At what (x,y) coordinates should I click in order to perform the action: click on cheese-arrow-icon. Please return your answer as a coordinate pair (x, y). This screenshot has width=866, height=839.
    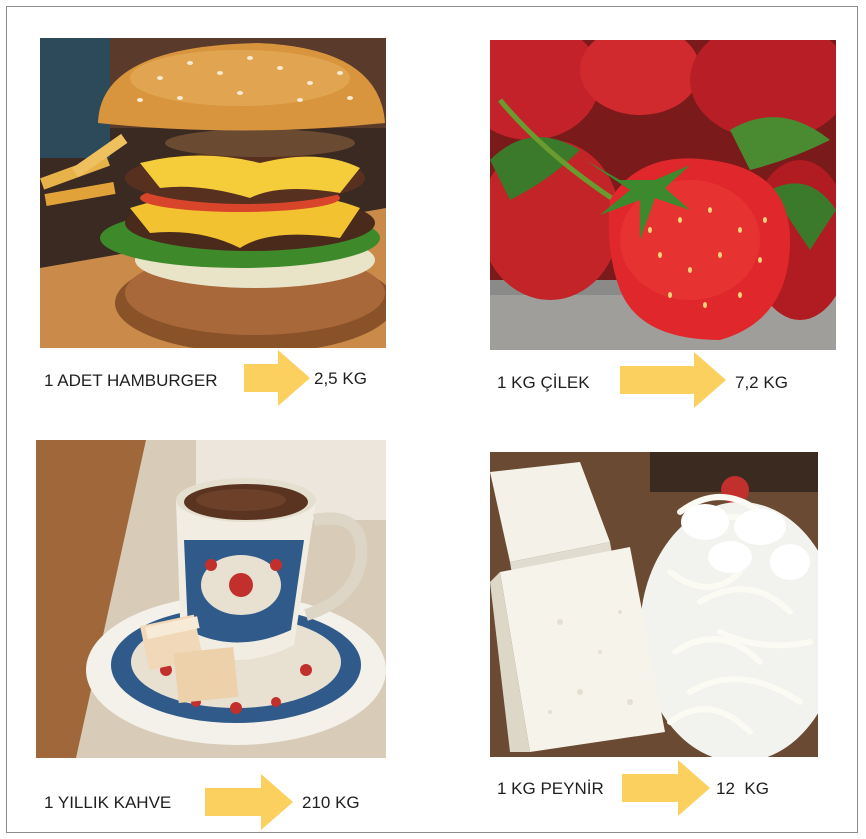
    Looking at the image, I should click on (666, 788).